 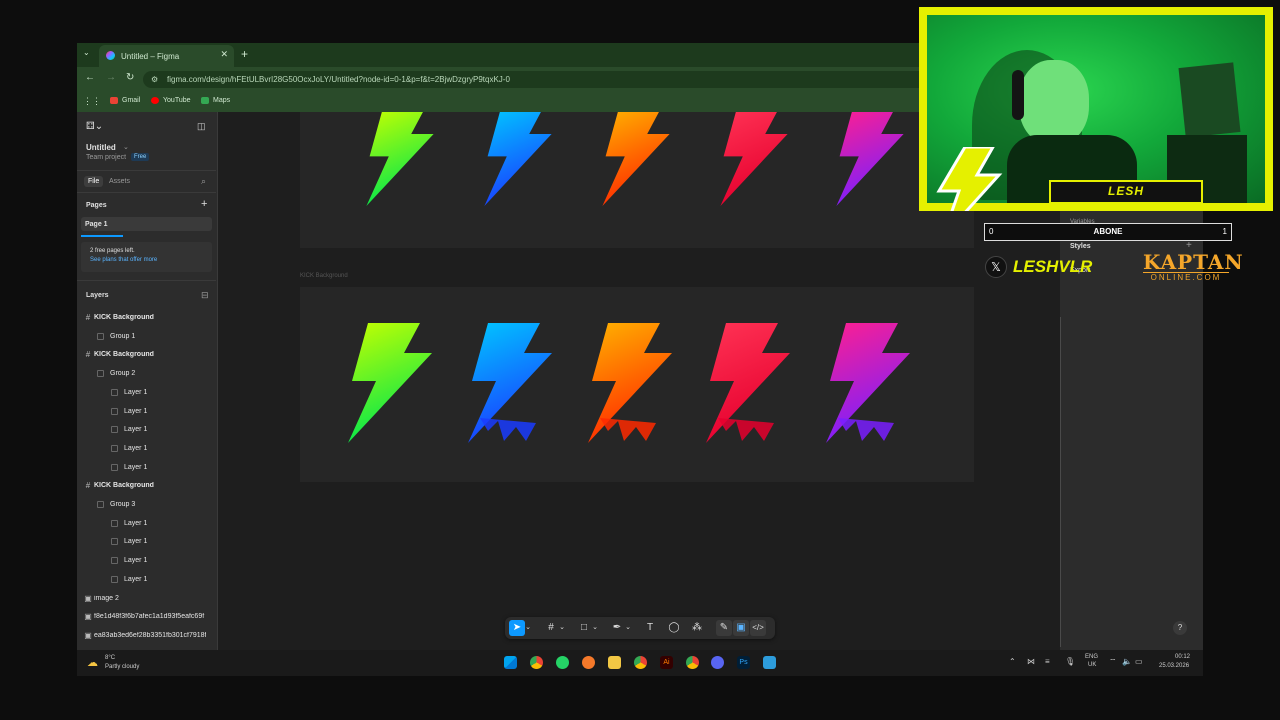 What do you see at coordinates (94, 181) in the screenshot?
I see `tab-file: File` at bounding box center [94, 181].